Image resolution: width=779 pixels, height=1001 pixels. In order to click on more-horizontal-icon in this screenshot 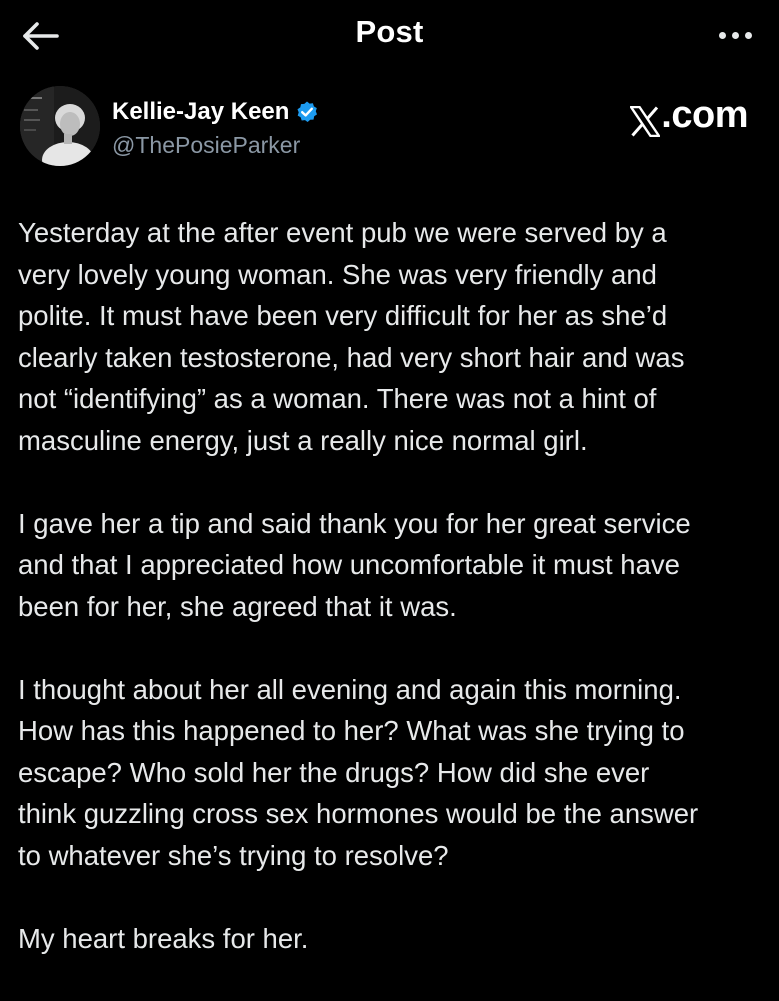, I will do `click(722, 35)`.